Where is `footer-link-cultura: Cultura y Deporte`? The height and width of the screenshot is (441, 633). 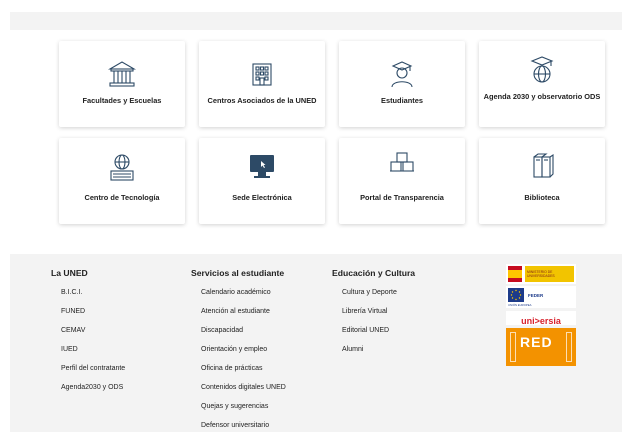 footer-link-cultura: Cultura y Deporte is located at coordinates (378, 298).